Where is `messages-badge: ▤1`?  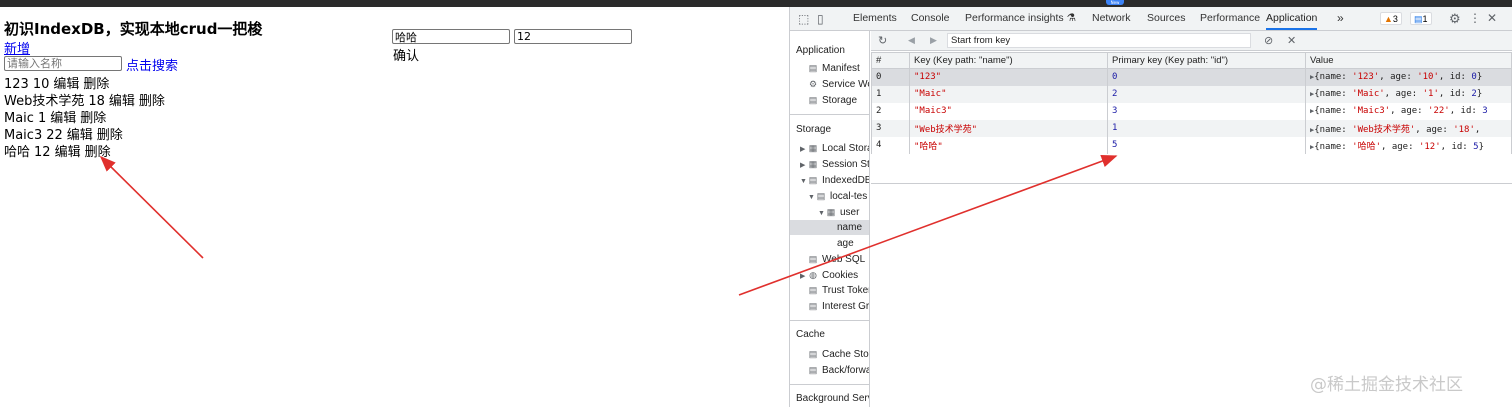 messages-badge: ▤1 is located at coordinates (1421, 18).